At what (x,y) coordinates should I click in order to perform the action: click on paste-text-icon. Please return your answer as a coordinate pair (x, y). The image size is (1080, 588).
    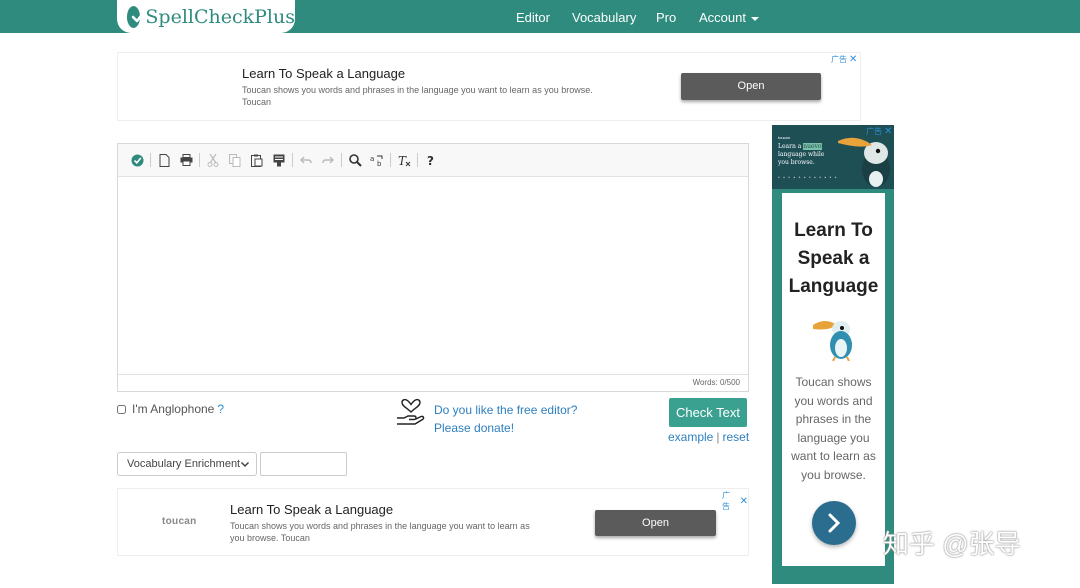
    Looking at the image, I should click on (279, 160).